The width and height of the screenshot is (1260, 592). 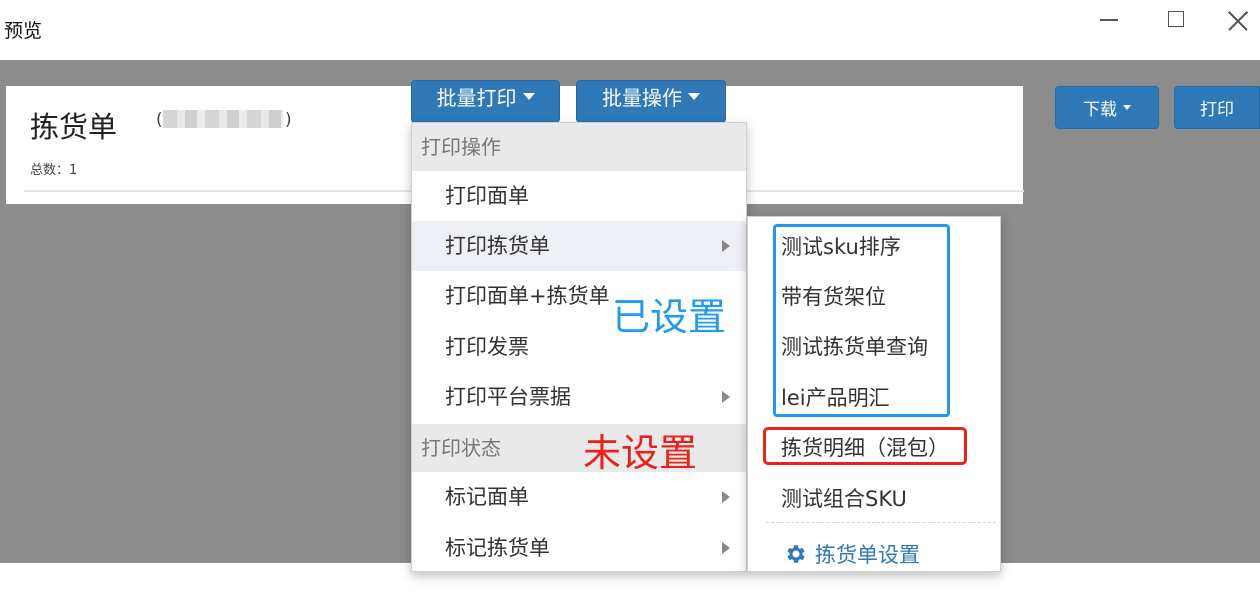 I want to click on redacted-id, so click(x=223, y=119).